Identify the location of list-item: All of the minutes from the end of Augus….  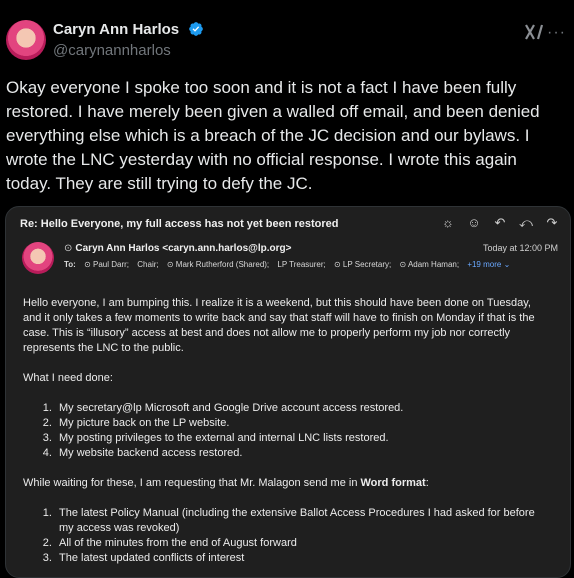
(301, 543).